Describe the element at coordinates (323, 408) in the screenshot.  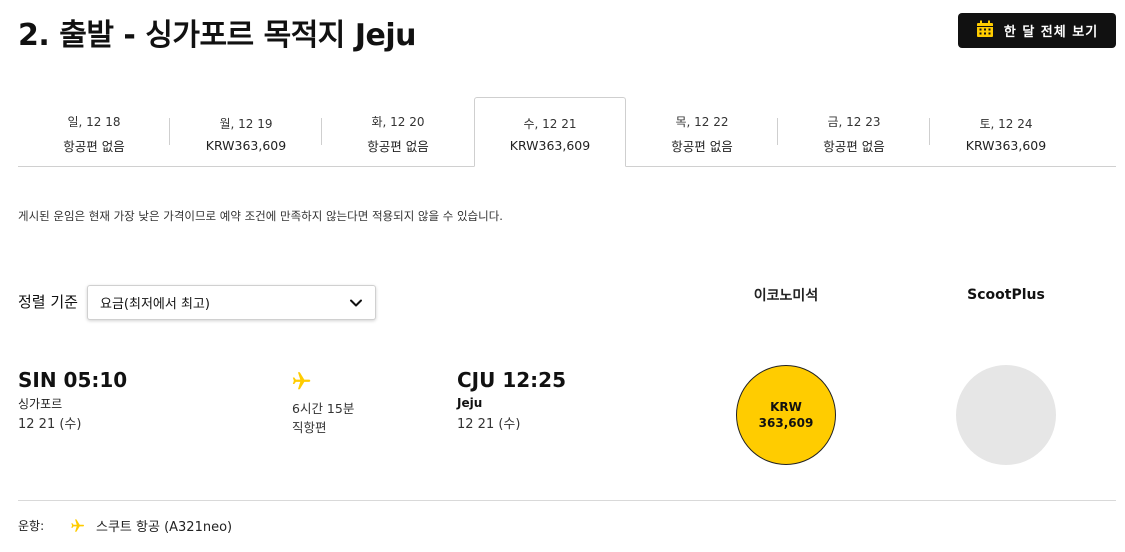
I see `flight-duration: 6시간 15분` at that location.